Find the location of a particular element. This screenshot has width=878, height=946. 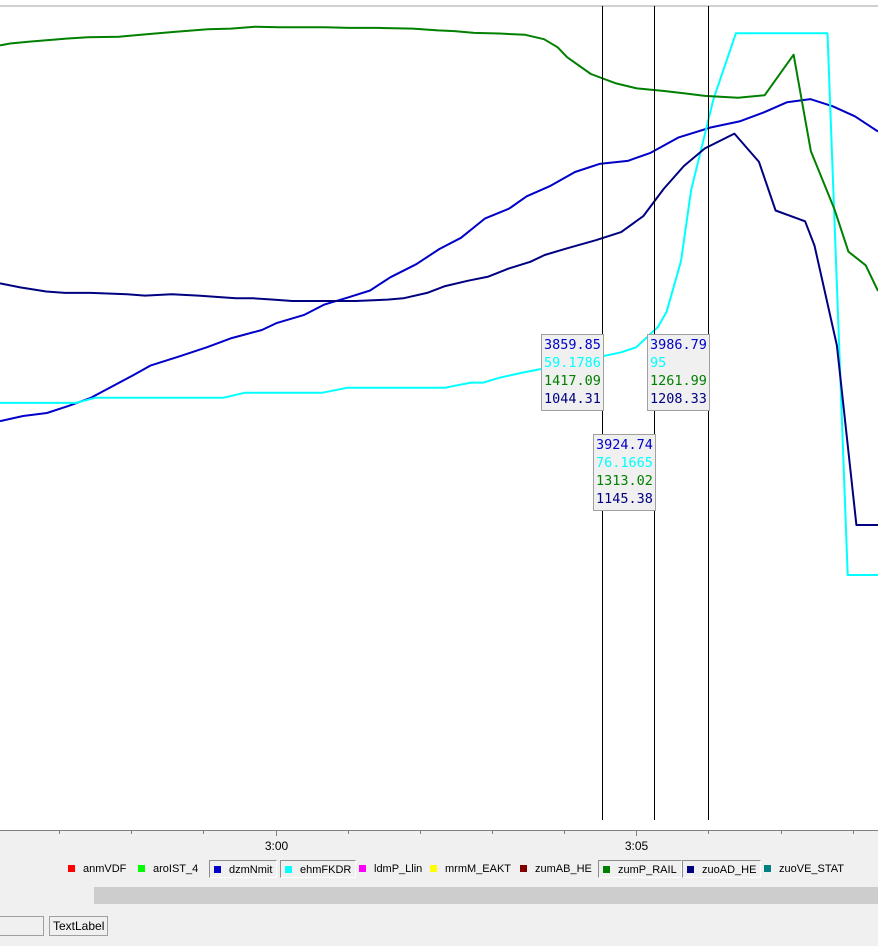

legend-label: zumP_RAIL is located at coordinates (647, 870).